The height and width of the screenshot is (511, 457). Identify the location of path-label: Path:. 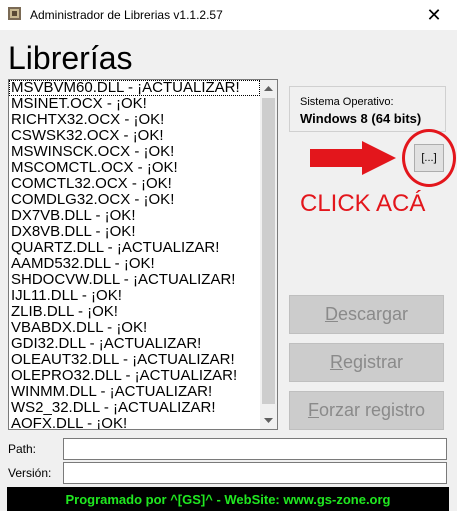
(22, 449).